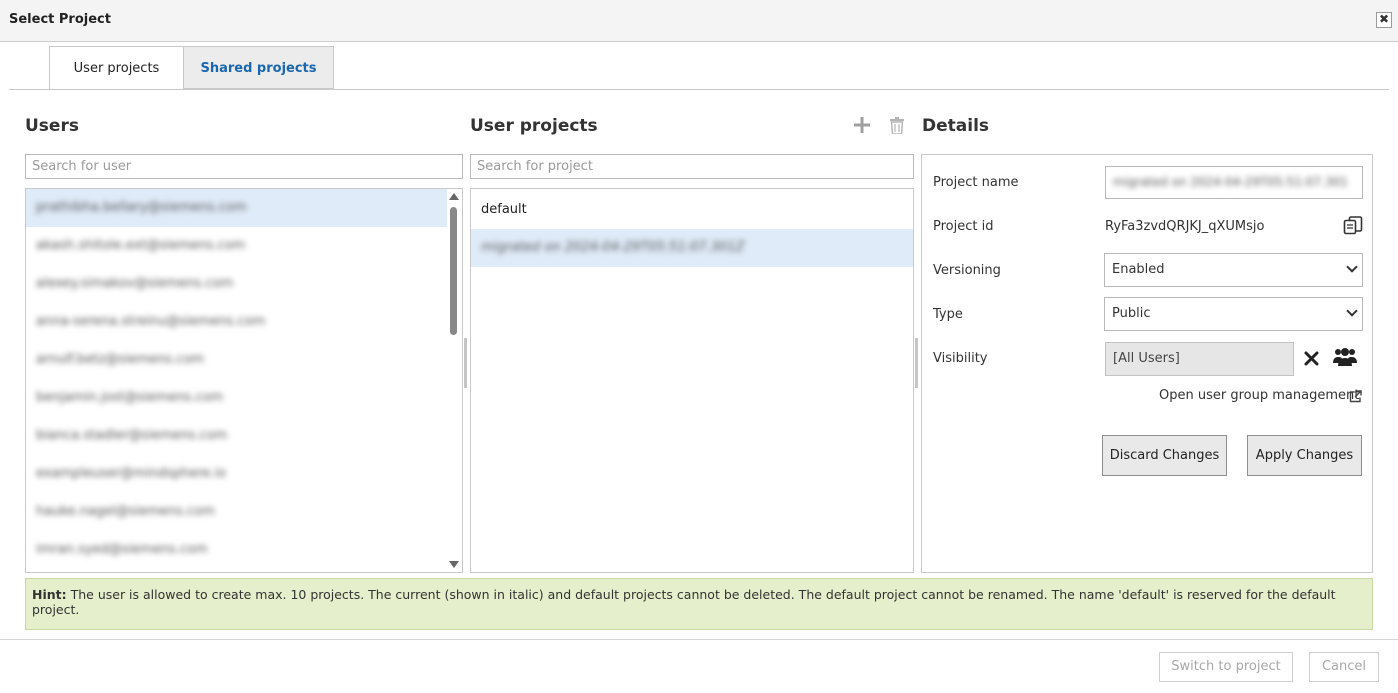 The image size is (1398, 693). Describe the element at coordinates (897, 125) in the screenshot. I see `trash-icon` at that location.